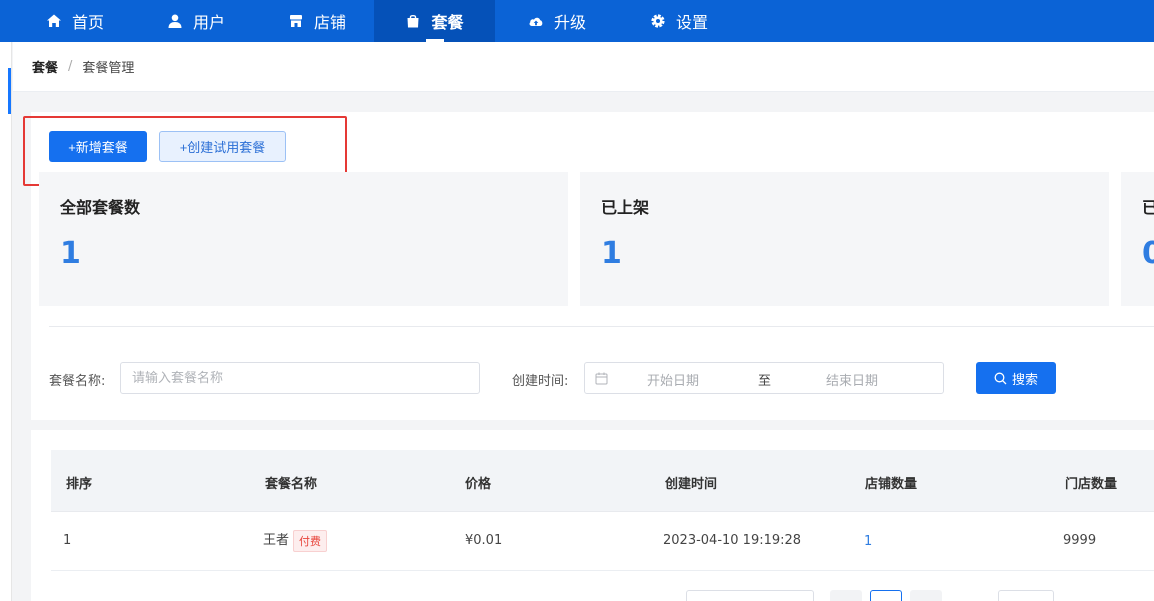  Describe the element at coordinates (478, 484) in the screenshot. I see `column-header-price: 价格` at that location.